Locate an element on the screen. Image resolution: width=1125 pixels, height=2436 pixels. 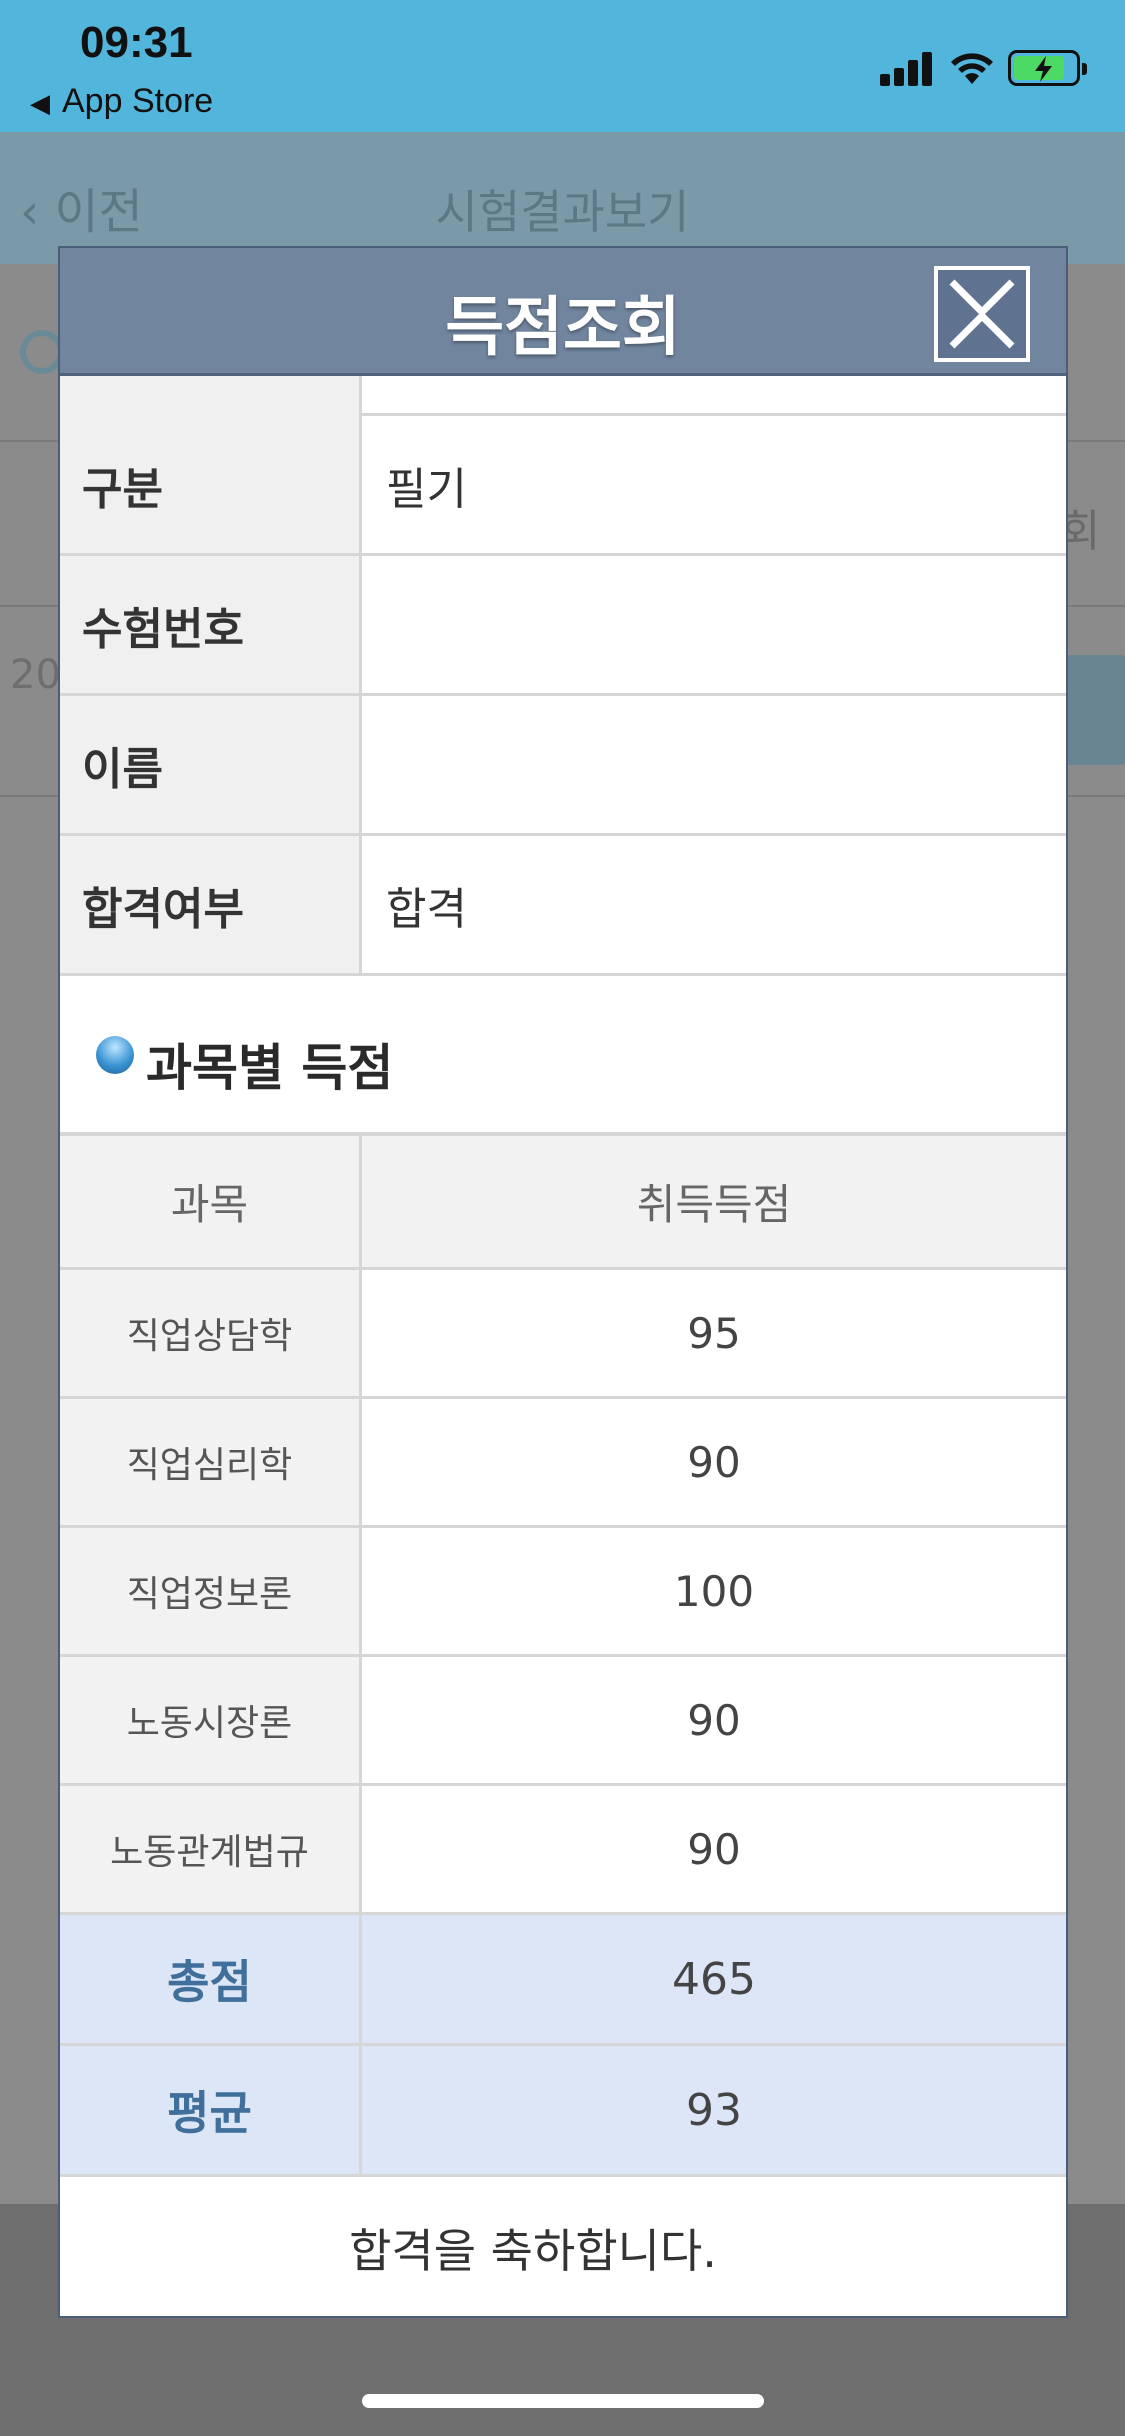
subject-name: 노동시장론 is located at coordinates (211, 1720).